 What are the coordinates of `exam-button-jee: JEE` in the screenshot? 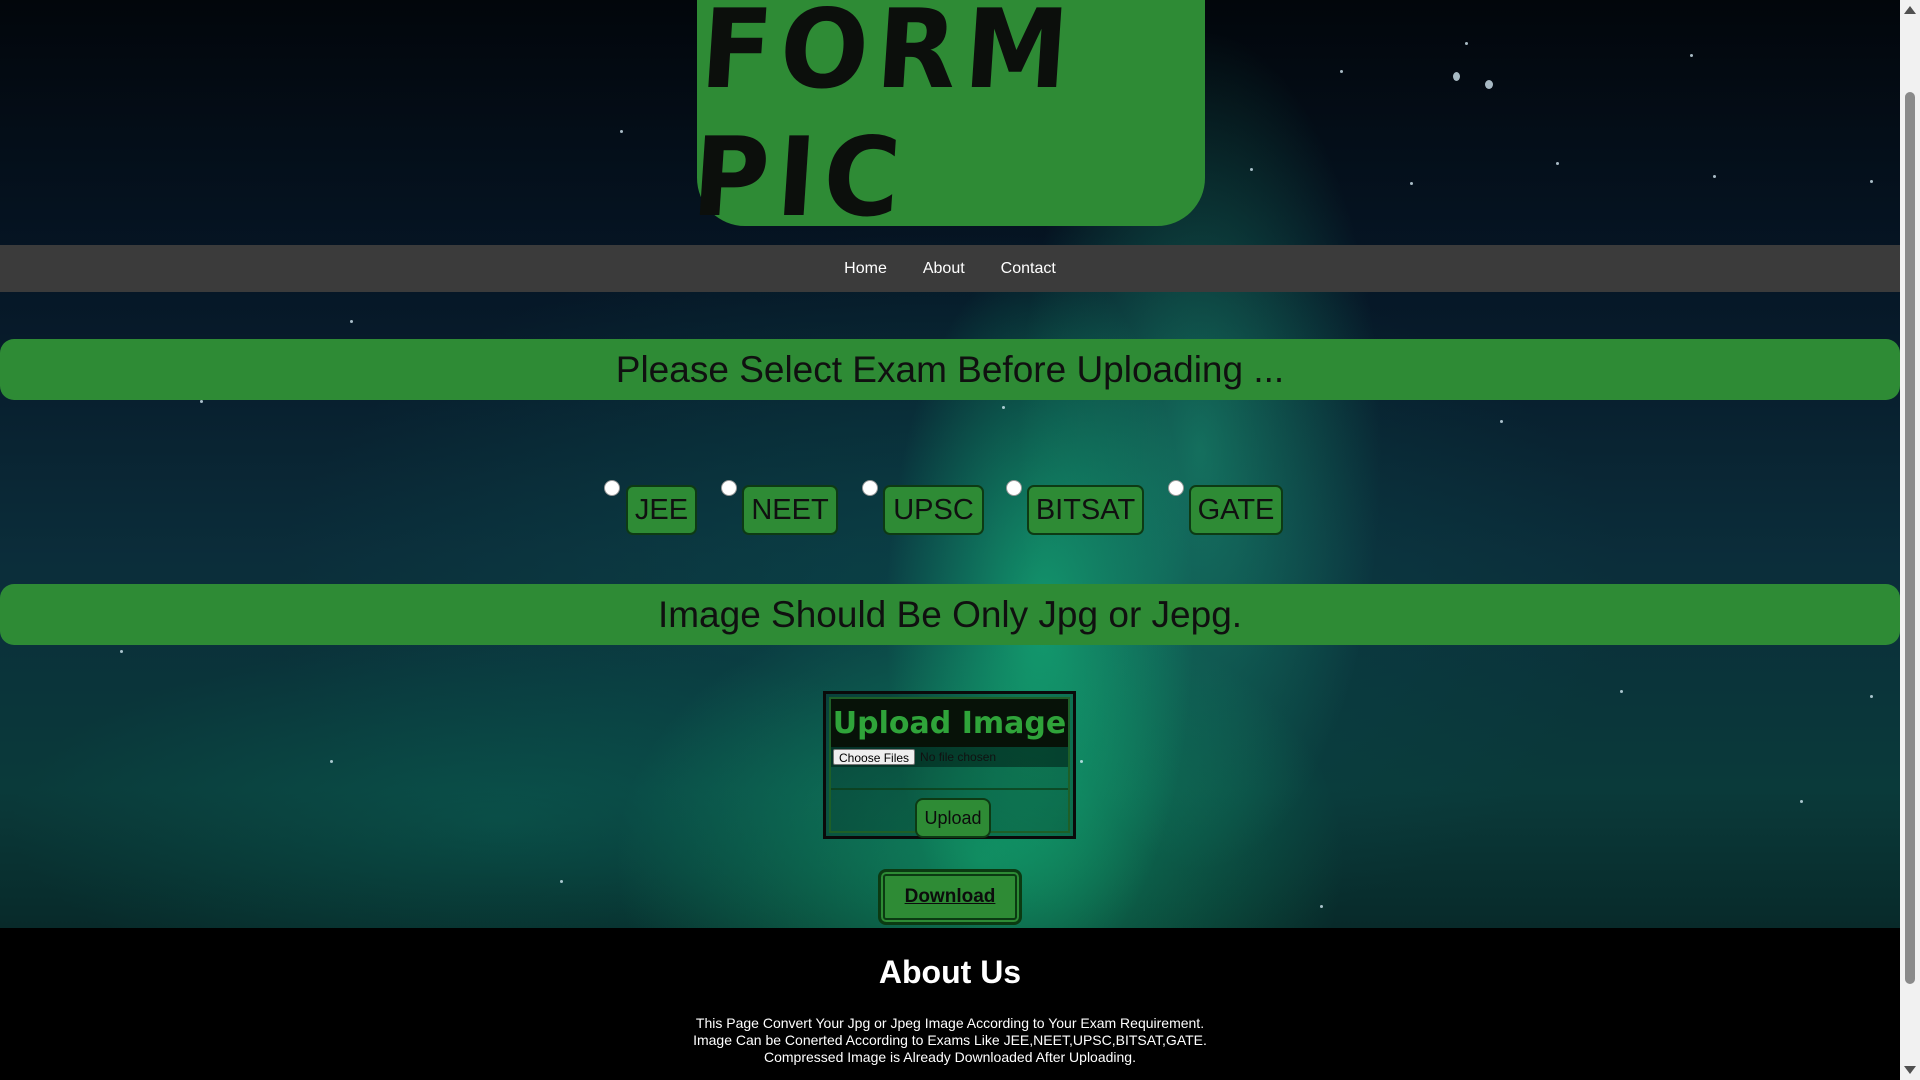 It's located at (661, 510).